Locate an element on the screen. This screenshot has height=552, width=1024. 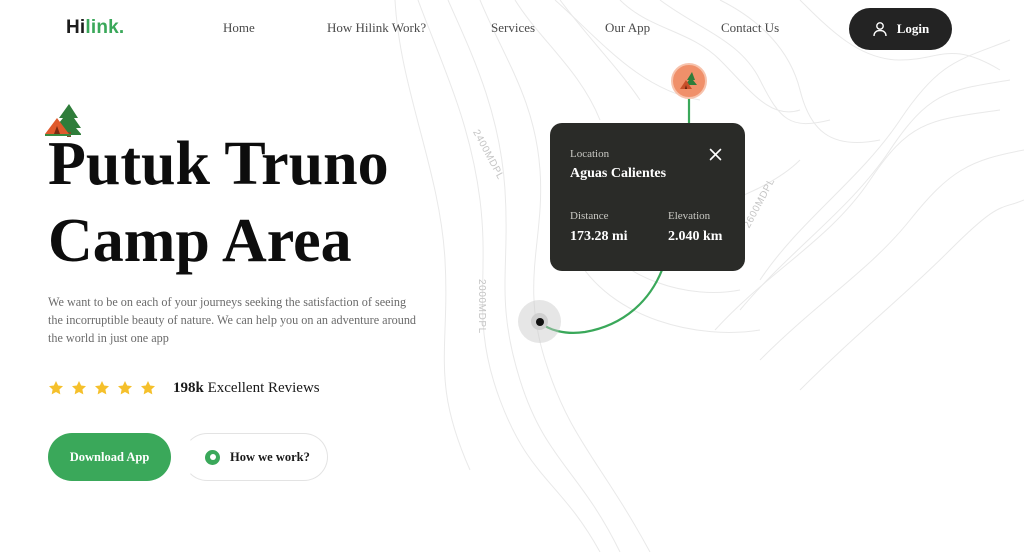
camp-tent-icon is located at coordinates (688, 80).